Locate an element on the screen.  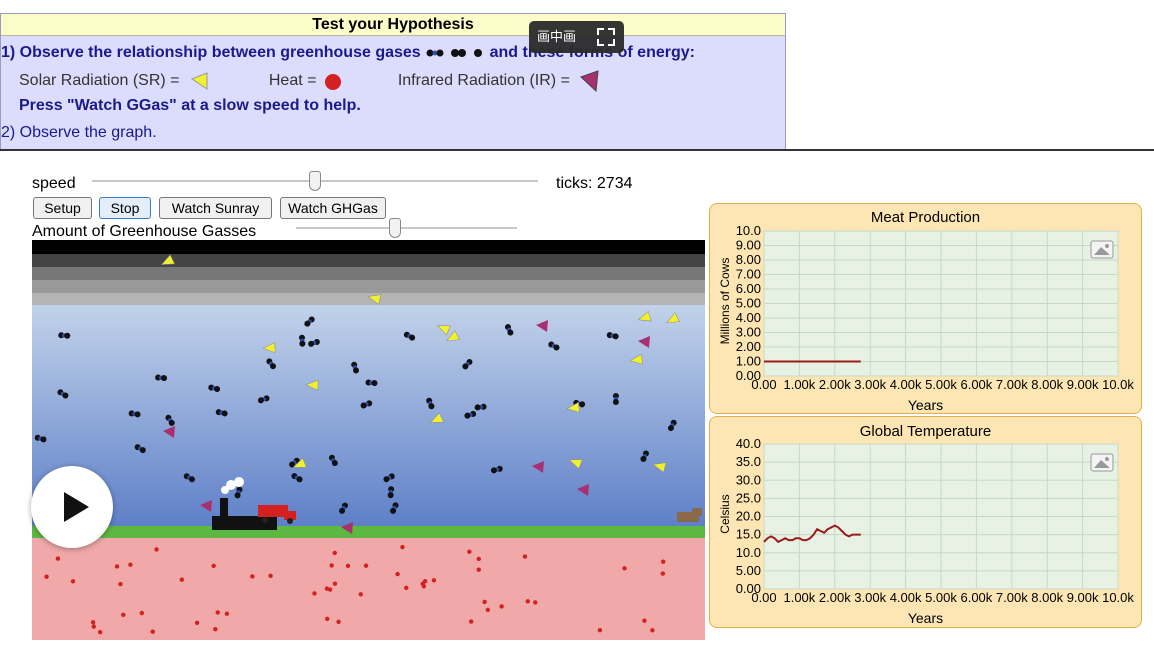
x-tick-label: 7.00k is located at coordinates (1012, 597).